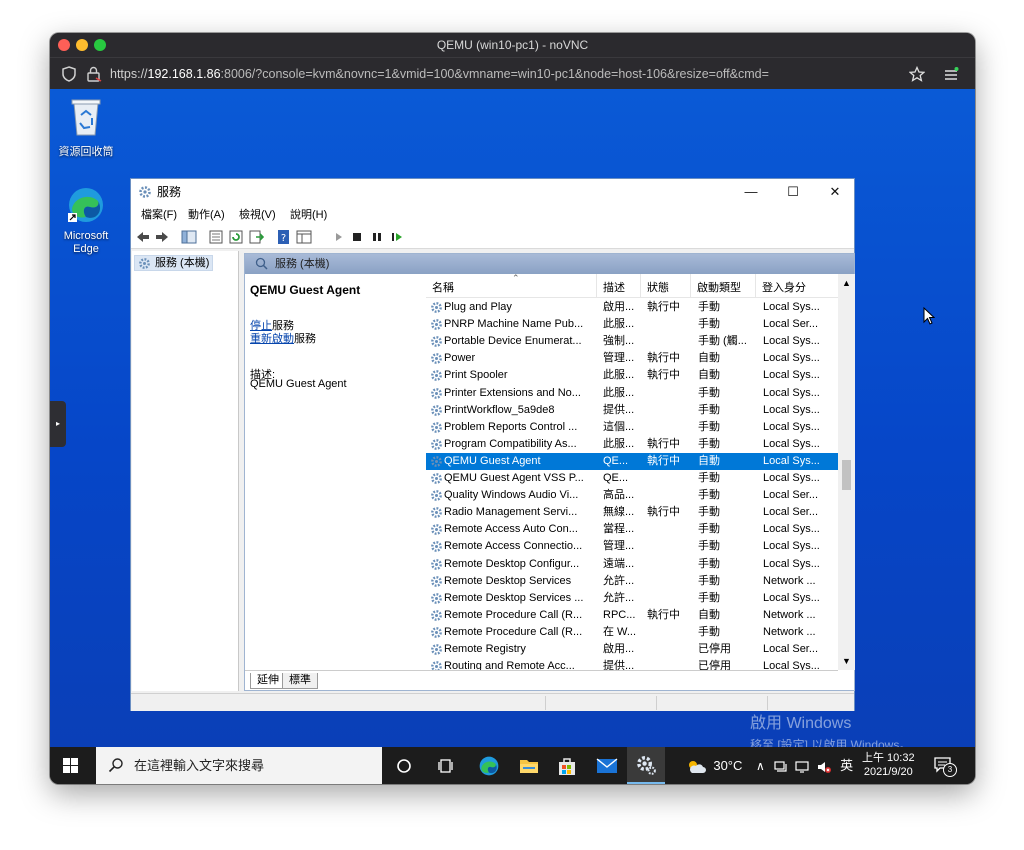 The image size is (1024, 850). I want to click on services-list-scrollbar: ▲ ▼, so click(846, 472).